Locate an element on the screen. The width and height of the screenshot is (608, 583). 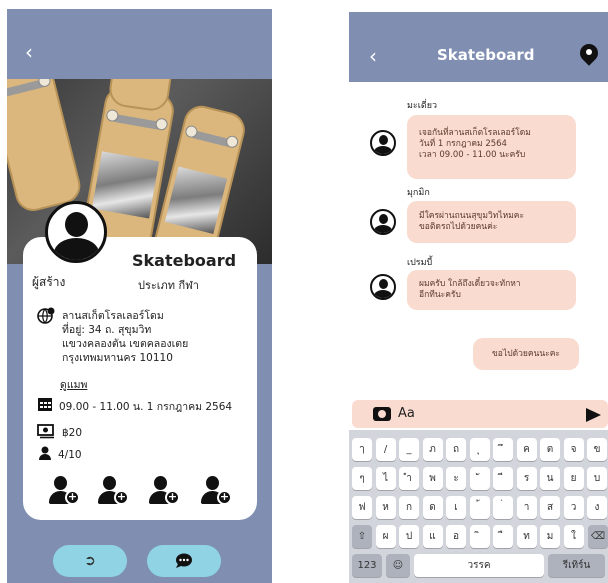
message-placeholder: Aa is located at coordinates (406, 413).